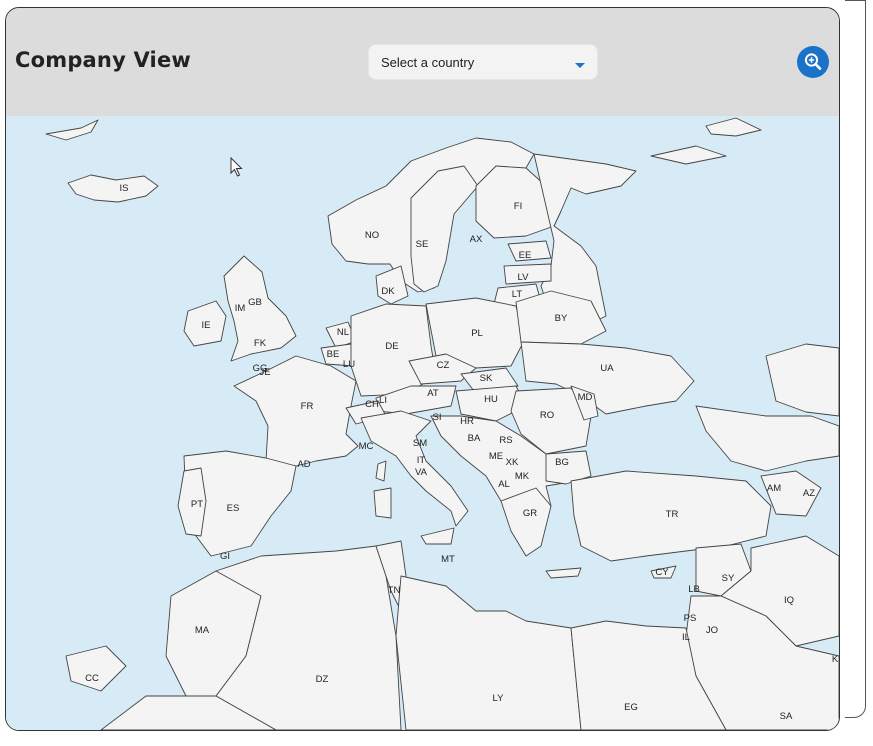  I want to click on header-bar: Company View Select a country, so click(422, 62).